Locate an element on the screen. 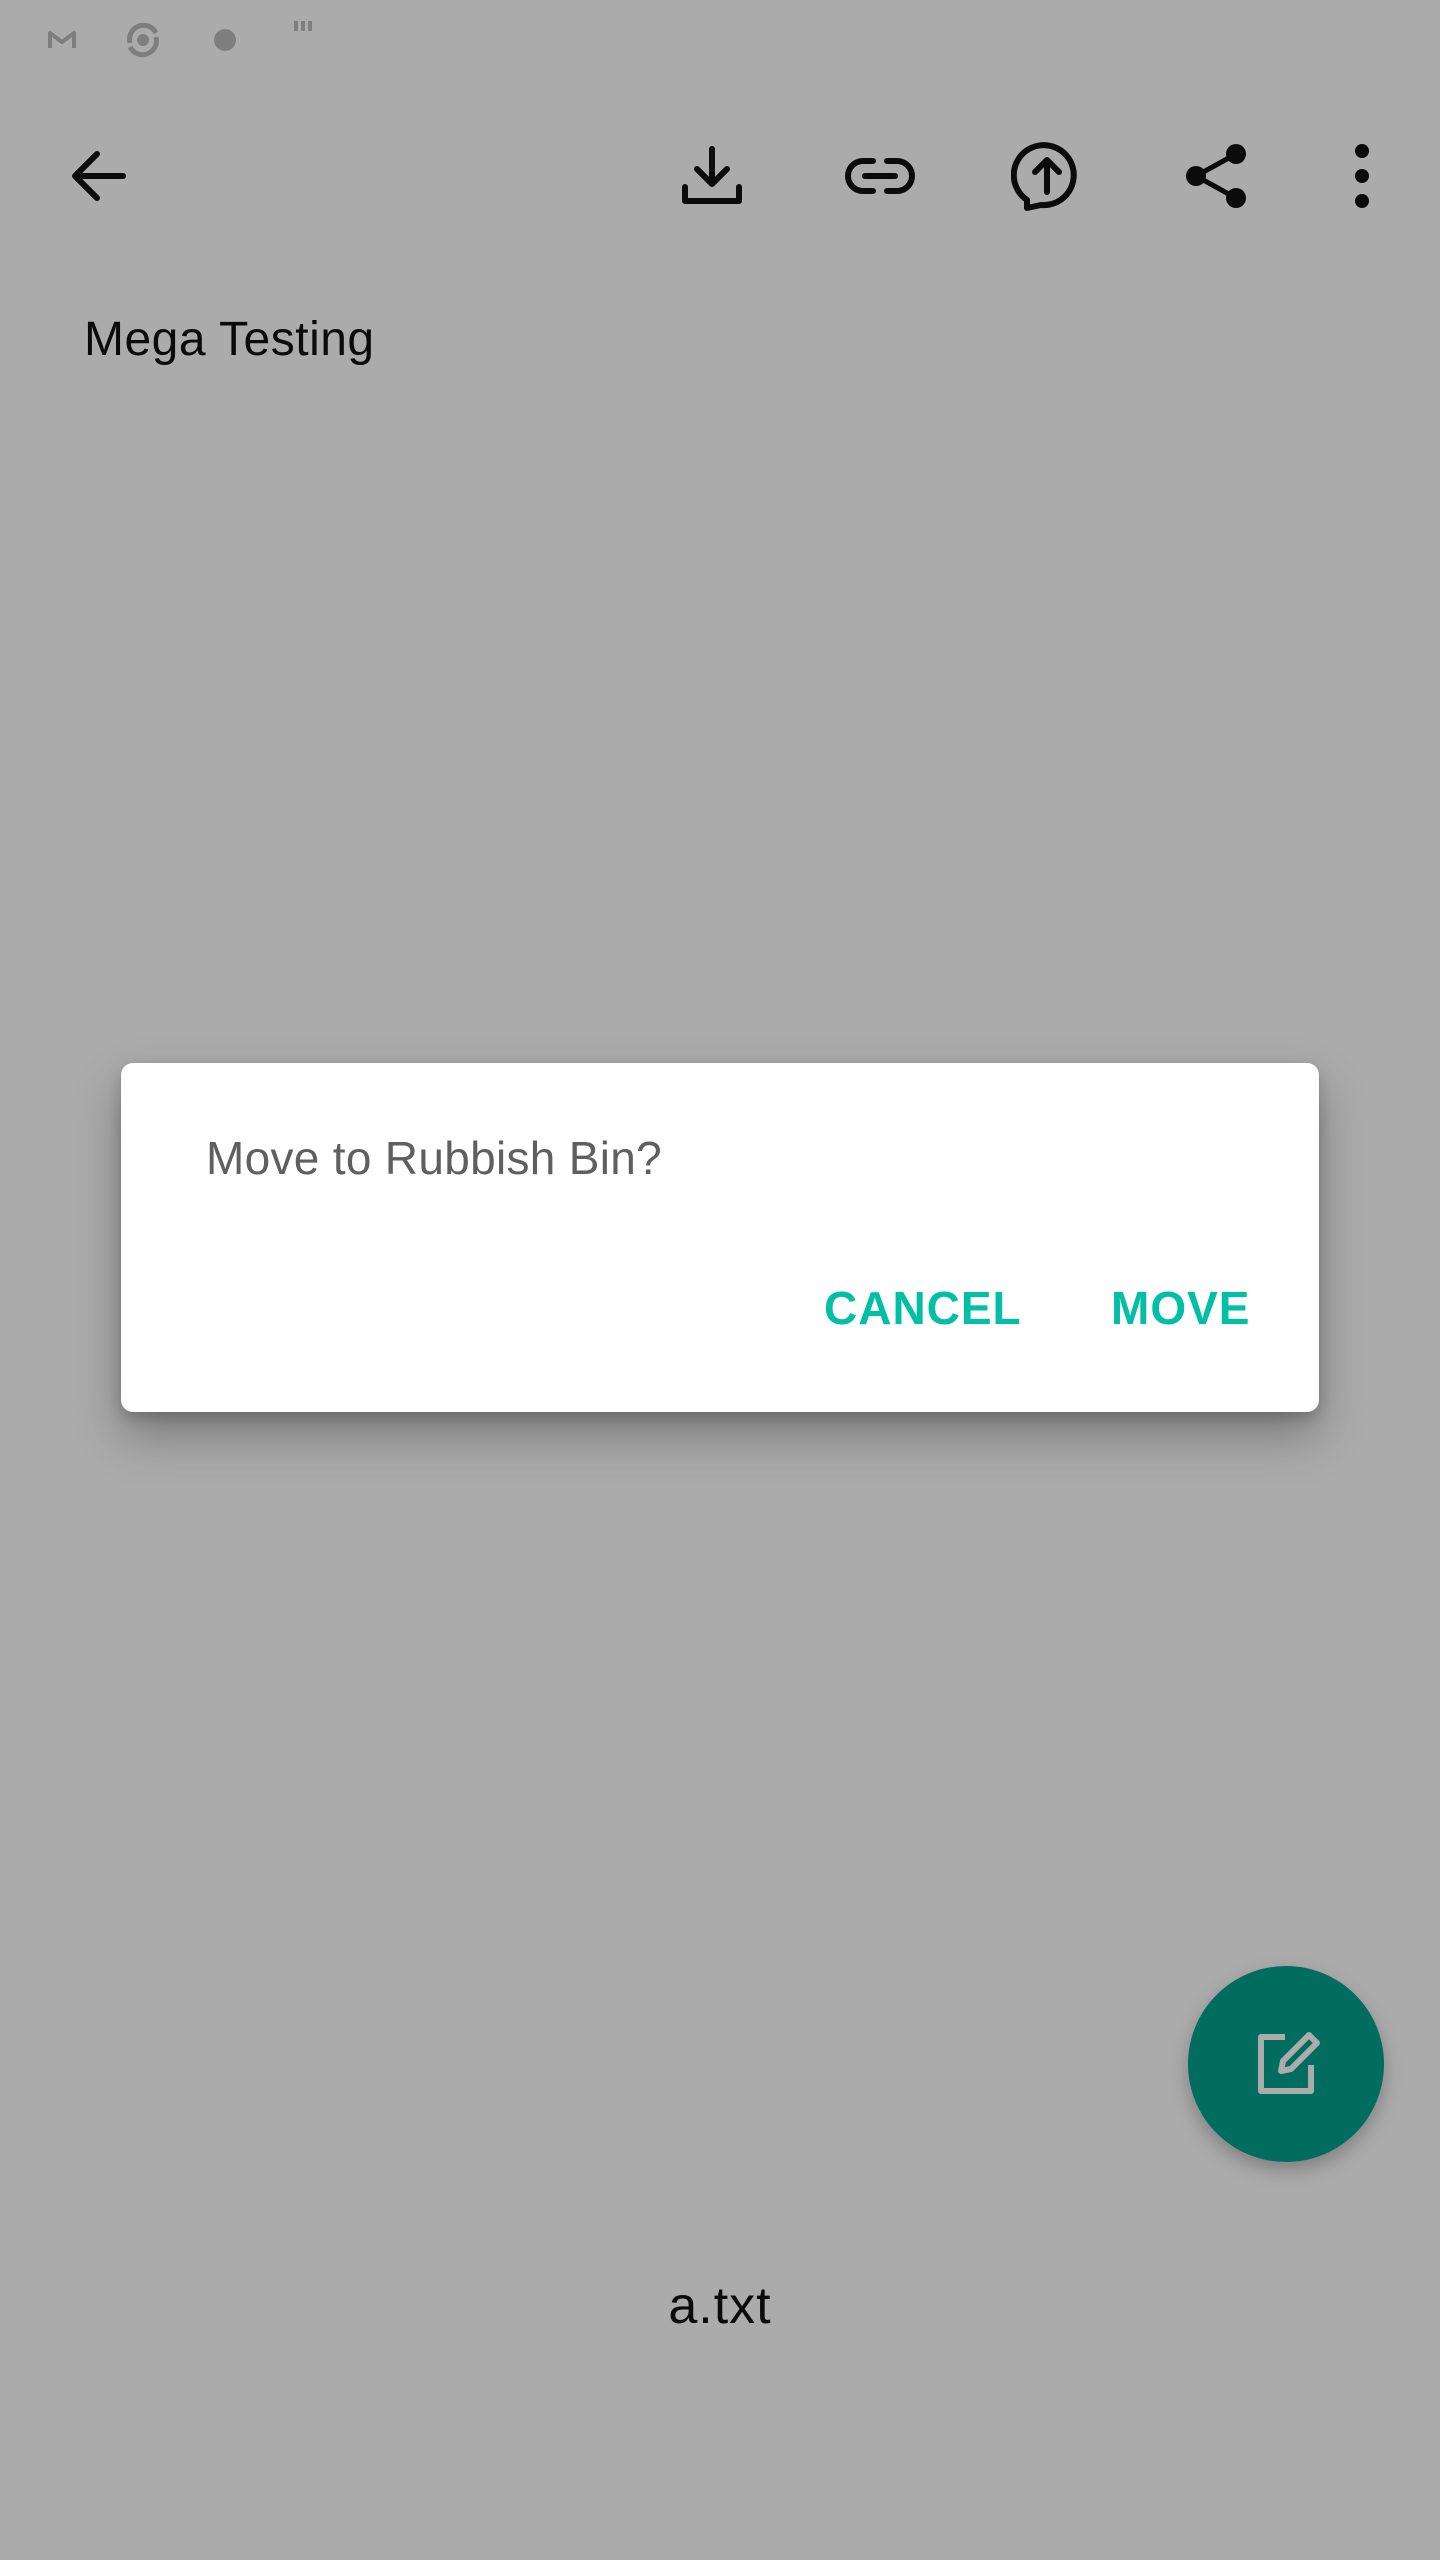  move-to-rubbish-dialog: Move to Rubbish Bin? CANCEL MOVE is located at coordinates (720, 1237).